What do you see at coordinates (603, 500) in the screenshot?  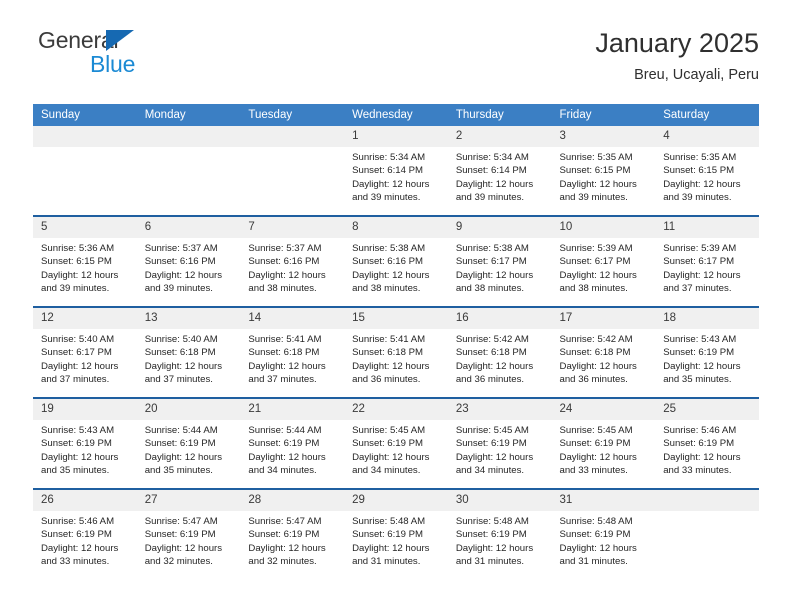 I see `day-number: 31` at bounding box center [603, 500].